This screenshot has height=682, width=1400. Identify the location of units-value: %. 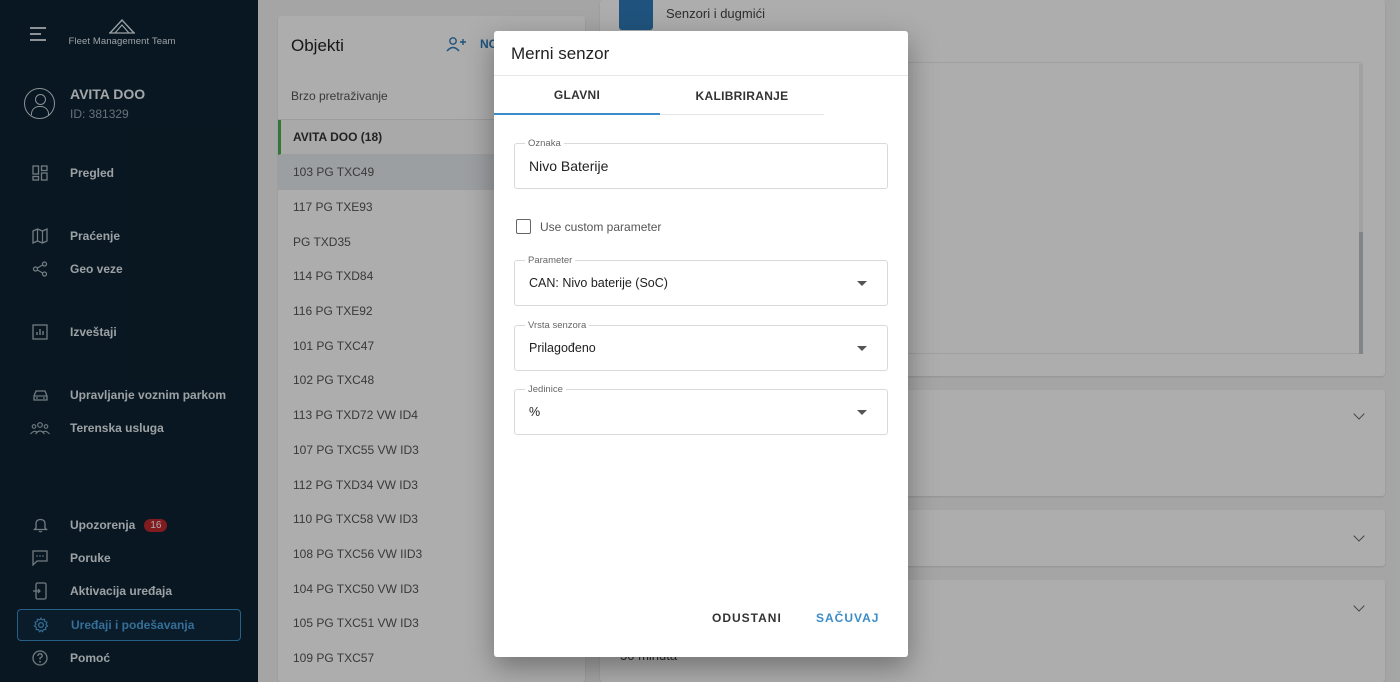
(535, 412).